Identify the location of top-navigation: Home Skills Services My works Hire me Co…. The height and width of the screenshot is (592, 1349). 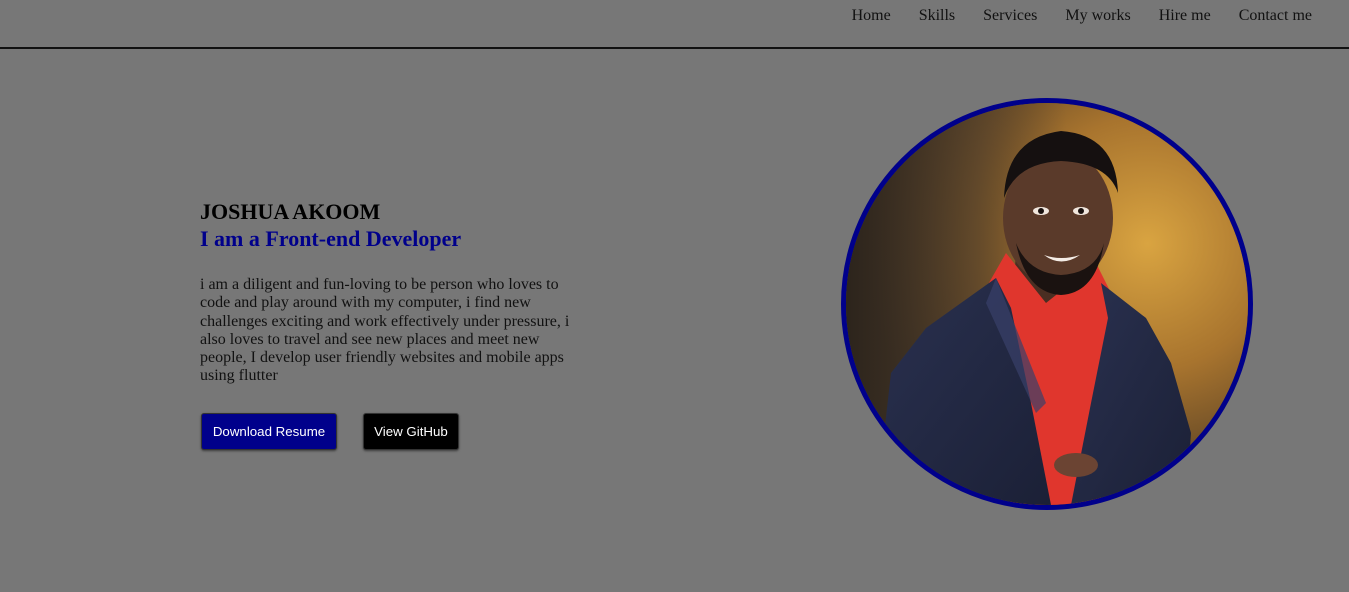
(674, 24).